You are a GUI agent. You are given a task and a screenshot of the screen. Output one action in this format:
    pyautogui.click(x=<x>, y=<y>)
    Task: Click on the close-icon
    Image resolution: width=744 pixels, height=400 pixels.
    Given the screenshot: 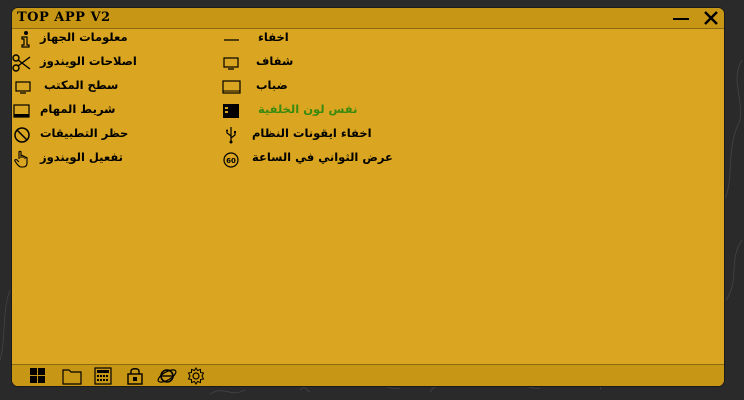 What is the action you would take?
    pyautogui.click(x=711, y=18)
    